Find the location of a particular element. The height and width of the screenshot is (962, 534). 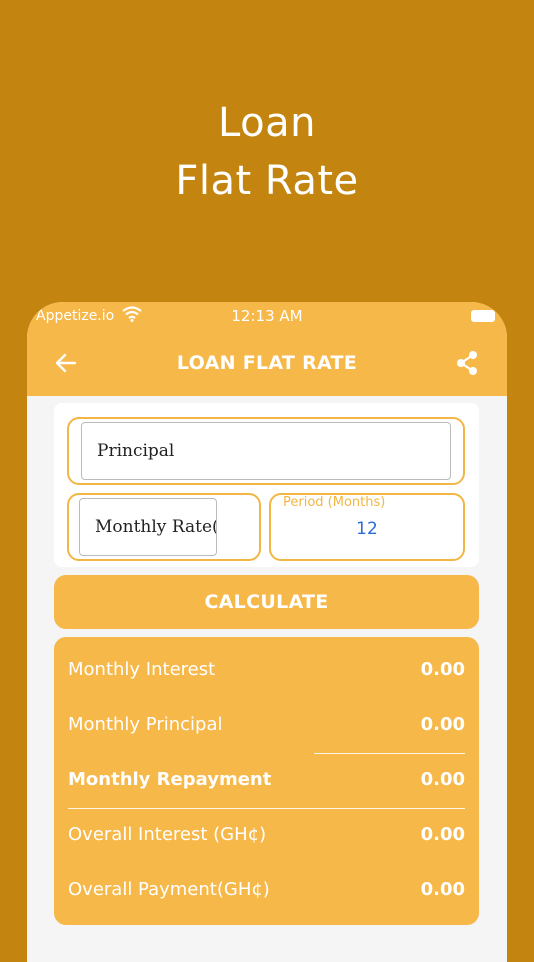

principal-field-outline: Principal is located at coordinates (266, 451).